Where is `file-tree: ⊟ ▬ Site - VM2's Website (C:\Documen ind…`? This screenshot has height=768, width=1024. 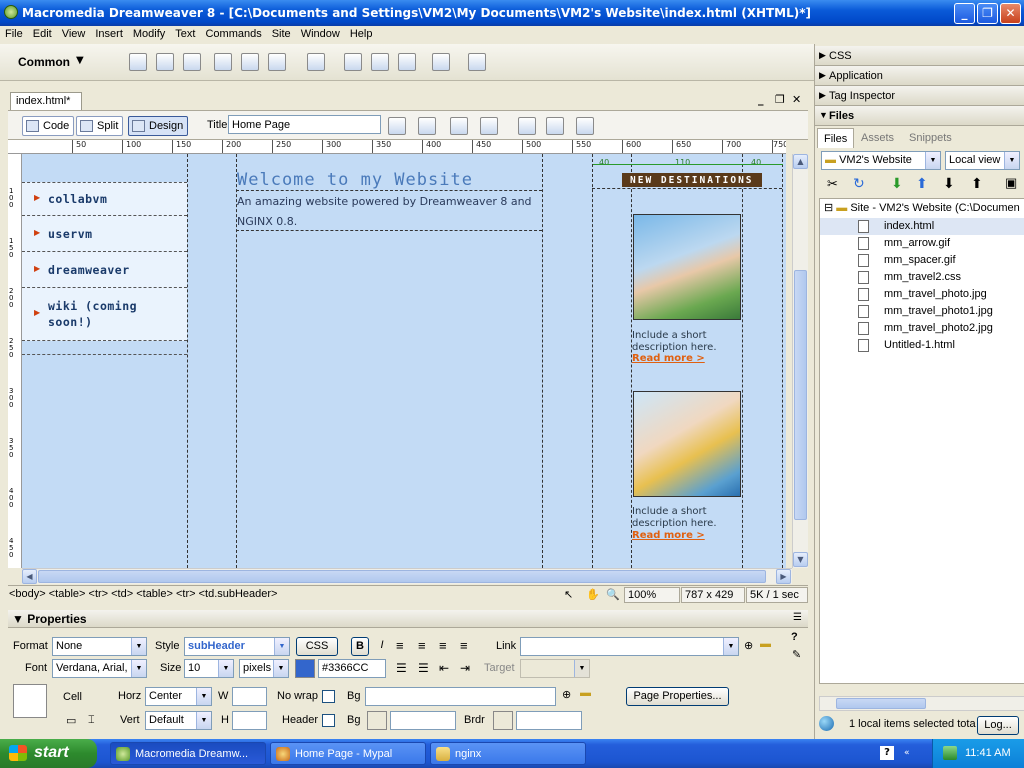
file-tree: ⊟ ▬ Site - VM2's Website (C:\Documen ind… is located at coordinates (921, 441).